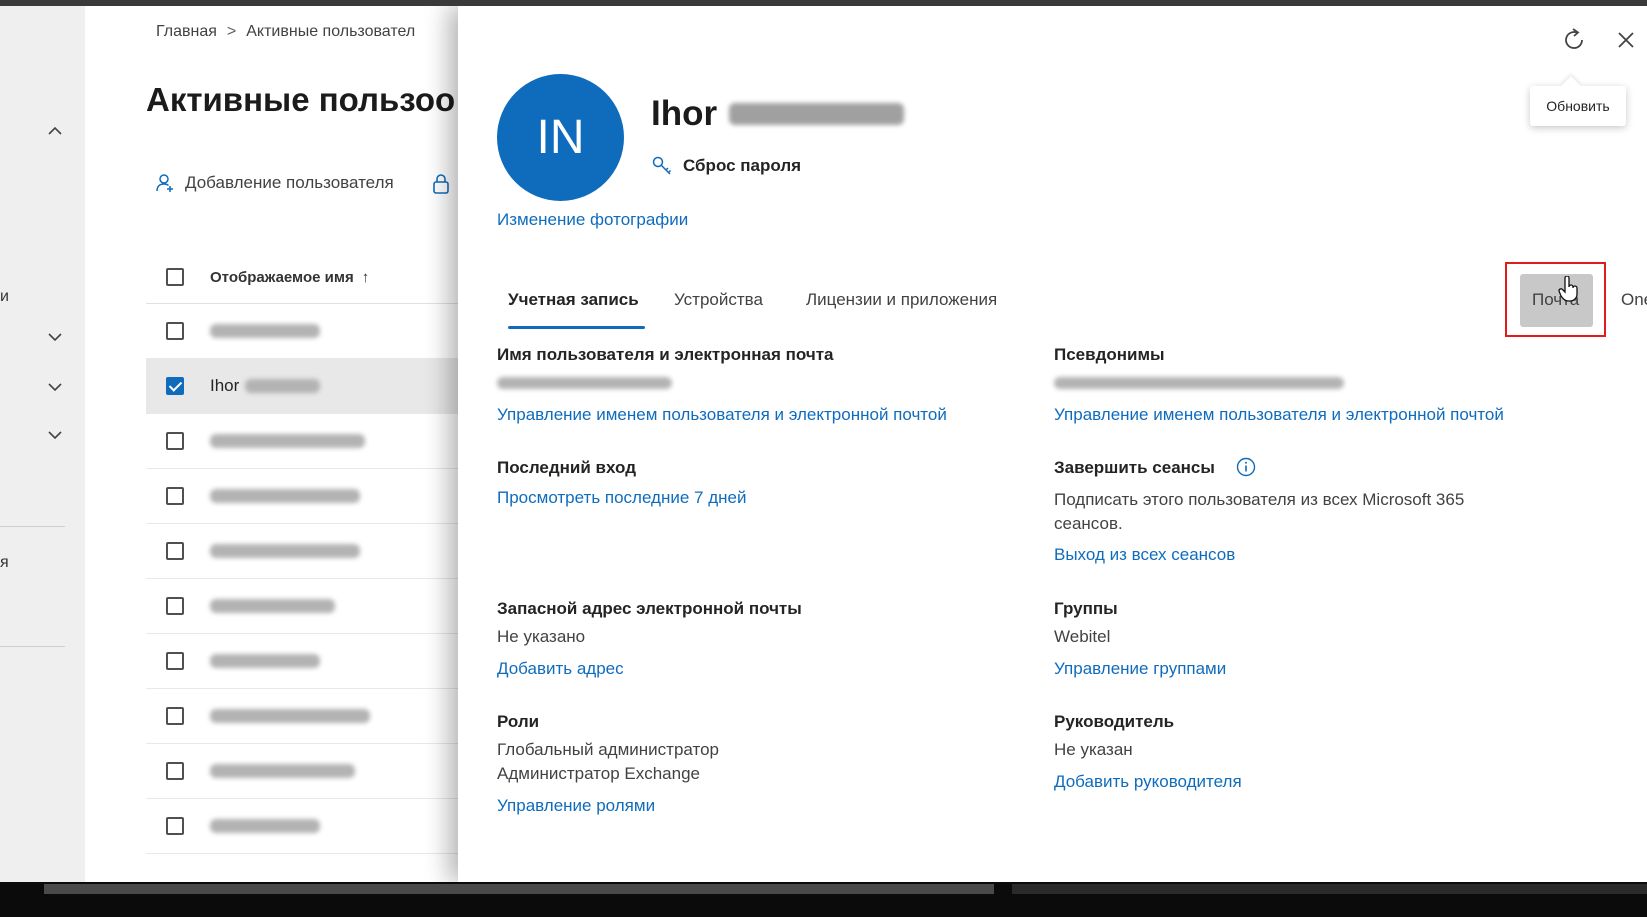 The height and width of the screenshot is (917, 1647). Describe the element at coordinates (164, 183) in the screenshot. I see `person-add-icon` at that location.